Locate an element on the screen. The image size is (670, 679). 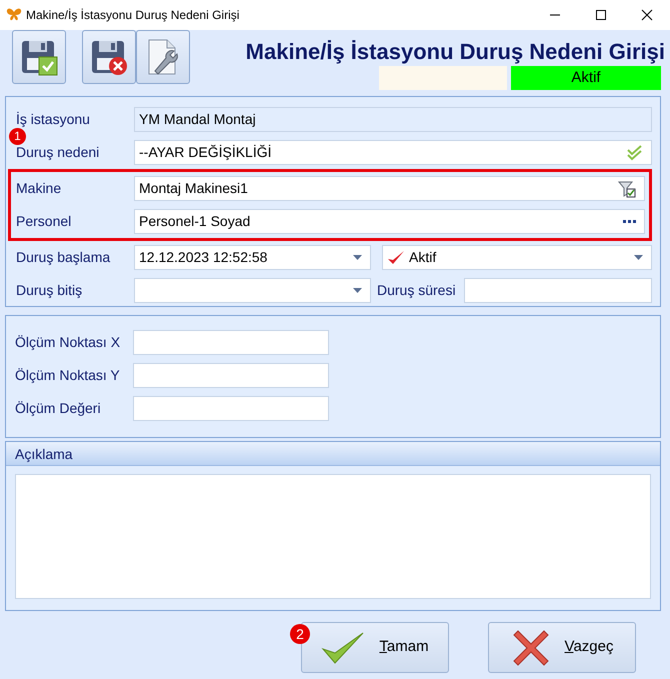
field-label: Duruş nedeni is located at coordinates (58, 152).